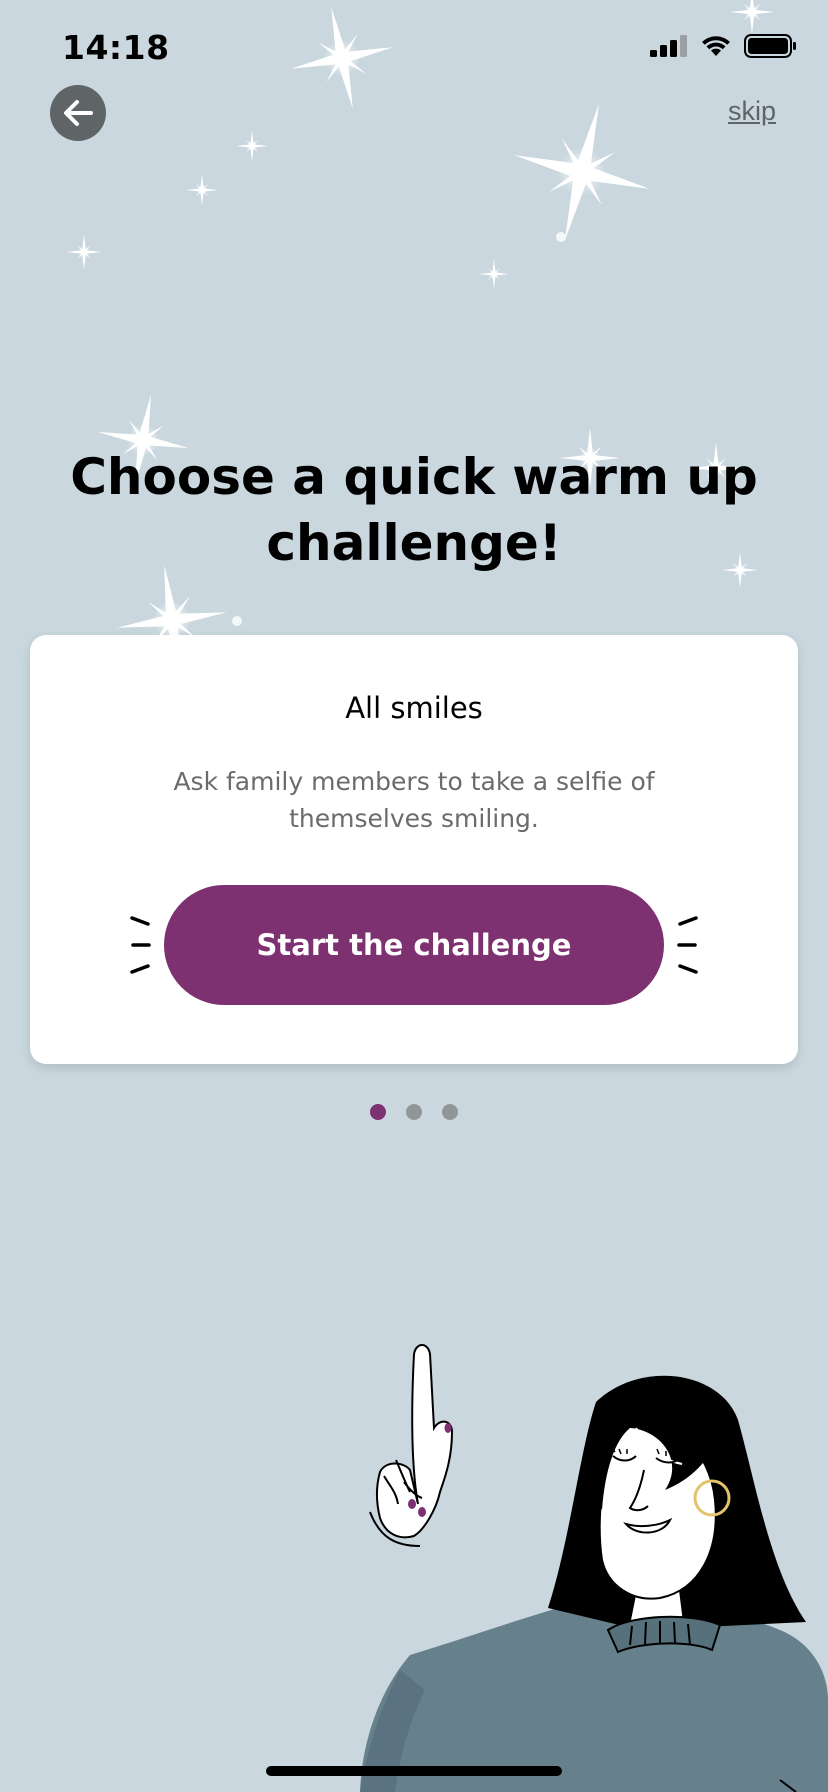 The height and width of the screenshot is (1792, 828). I want to click on pager-dots, so click(414, 1112).